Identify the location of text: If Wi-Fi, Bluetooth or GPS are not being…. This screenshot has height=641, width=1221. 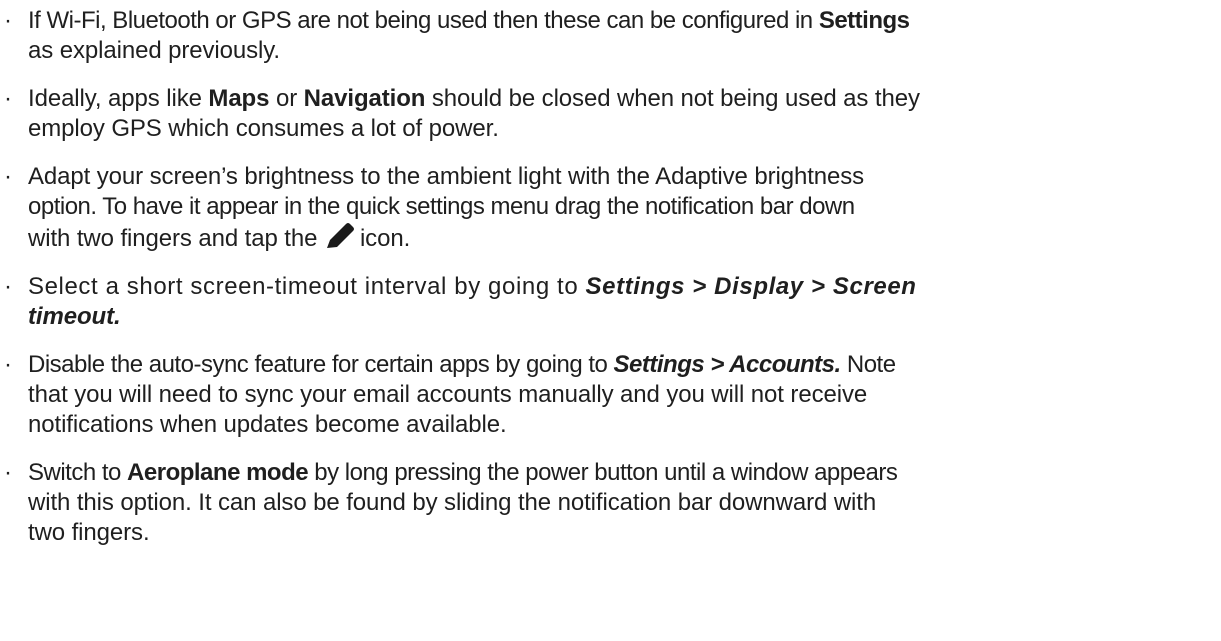
(423, 20).